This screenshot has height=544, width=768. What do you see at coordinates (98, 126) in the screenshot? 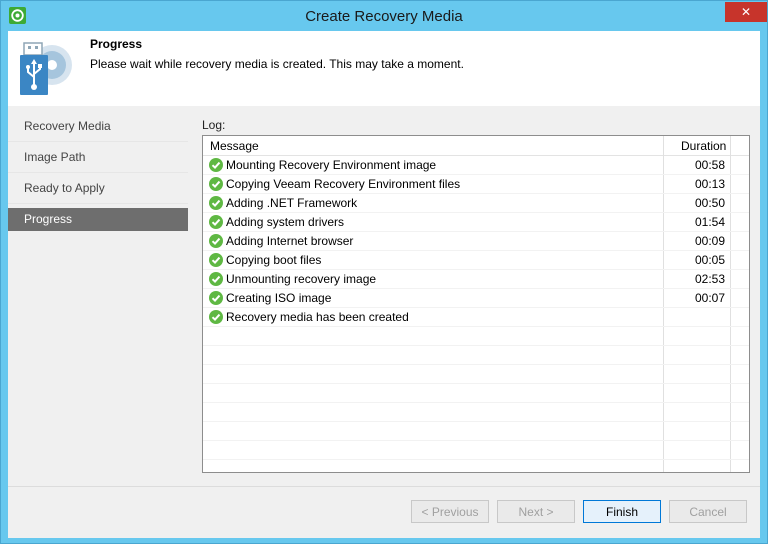
I see `nav-item-recovery-media: Recovery Media` at bounding box center [98, 126].